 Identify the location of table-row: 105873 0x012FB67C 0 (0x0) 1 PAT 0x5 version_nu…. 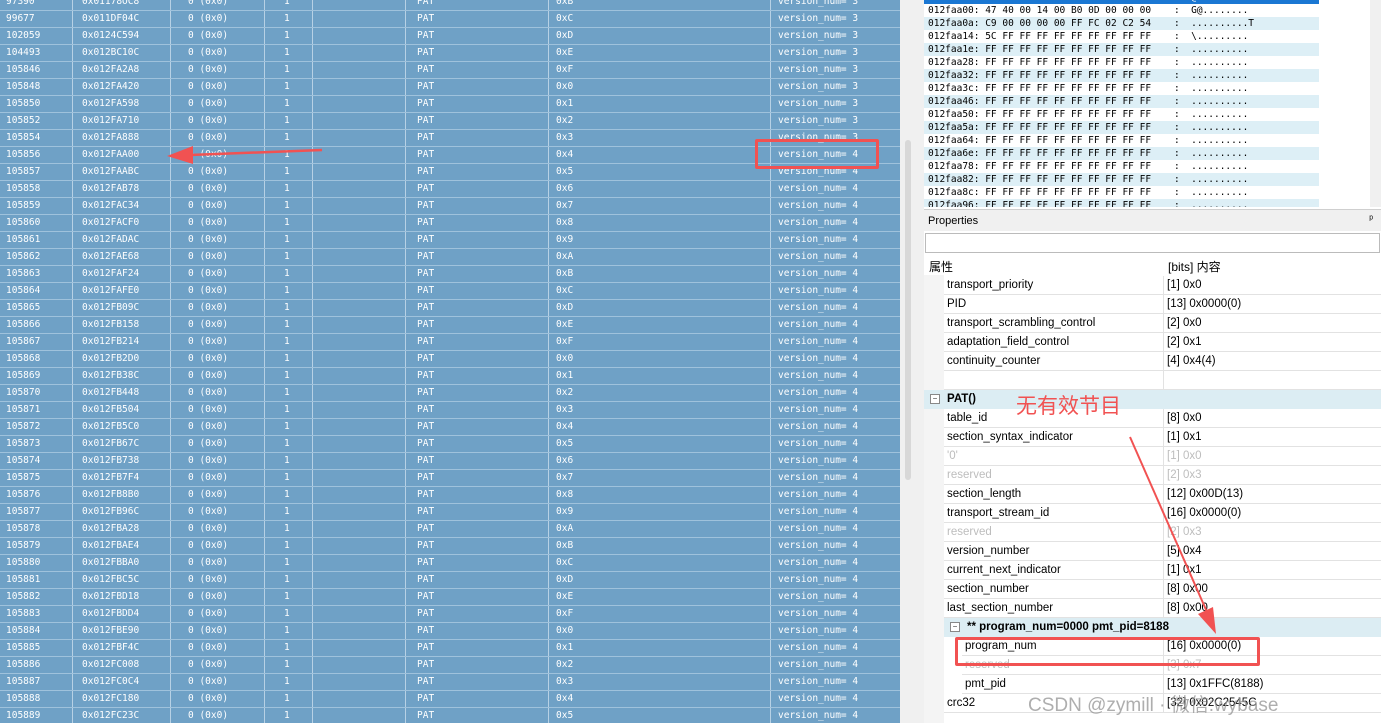
(450, 444).